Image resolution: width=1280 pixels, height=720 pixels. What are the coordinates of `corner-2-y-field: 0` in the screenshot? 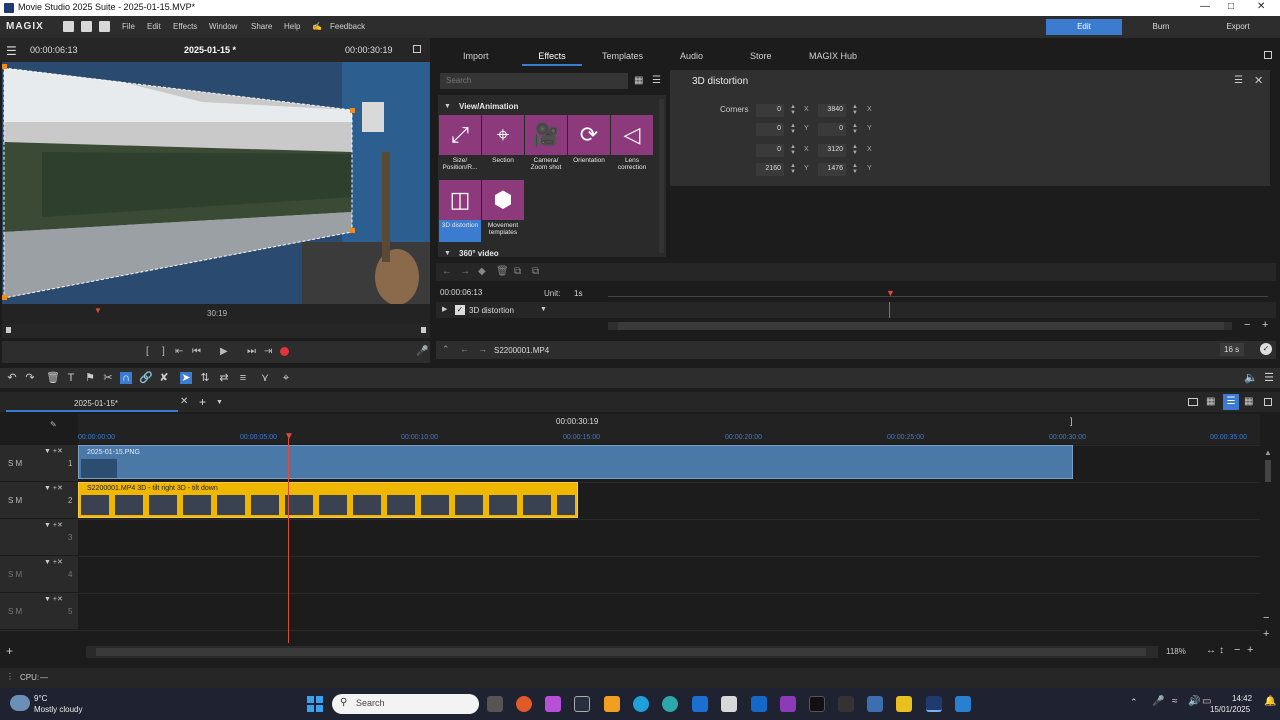 It's located at (832, 129).